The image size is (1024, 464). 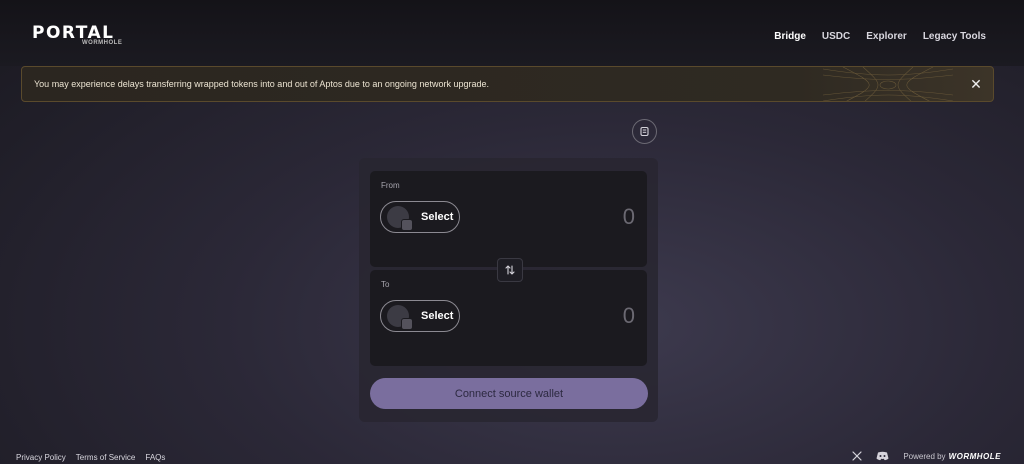 I want to click on privacy-policy-link: Privacy Policy, so click(x=41, y=457).